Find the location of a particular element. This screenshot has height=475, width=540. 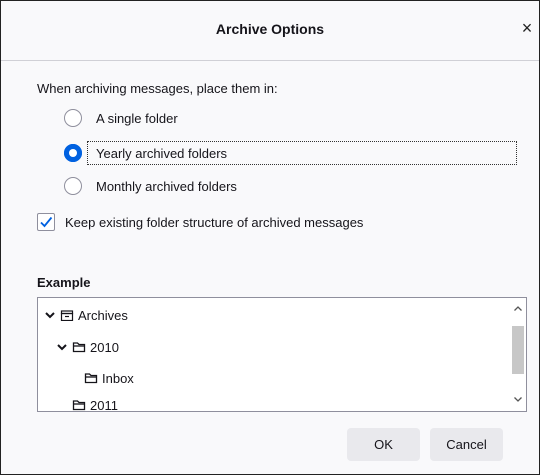

archive-icon is located at coordinates (67, 315).